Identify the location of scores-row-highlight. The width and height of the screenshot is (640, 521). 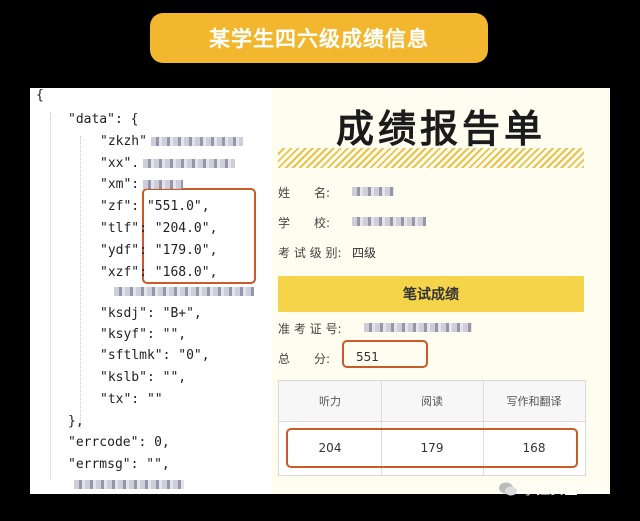
(432, 448).